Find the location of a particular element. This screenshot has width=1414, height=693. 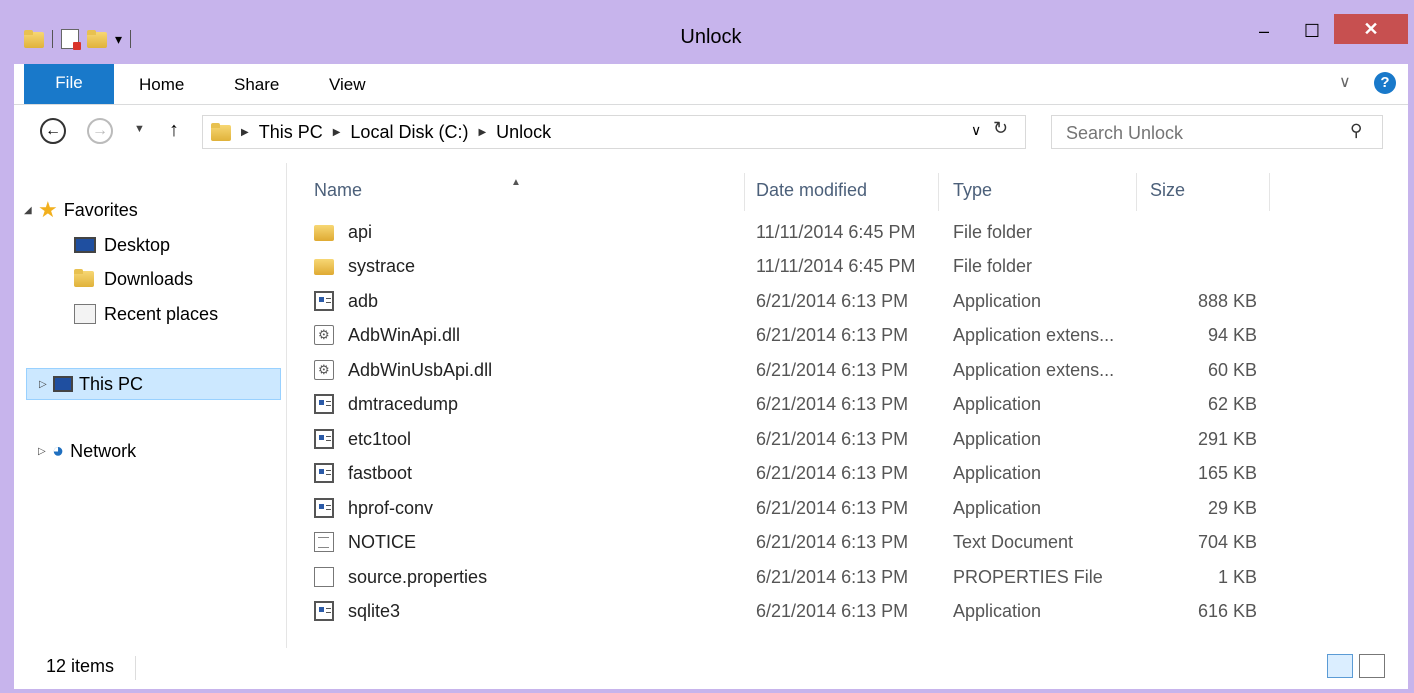

file-size: 165 KB is located at coordinates (1227, 473).